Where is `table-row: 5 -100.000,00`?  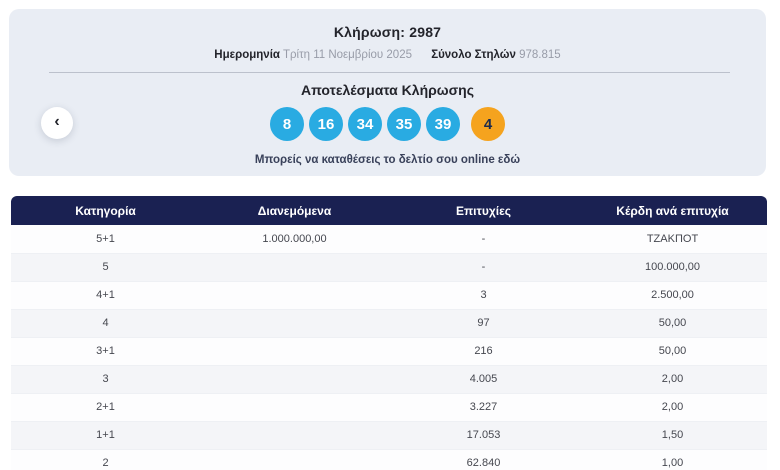
table-row: 5 -100.000,00 is located at coordinates (389, 267).